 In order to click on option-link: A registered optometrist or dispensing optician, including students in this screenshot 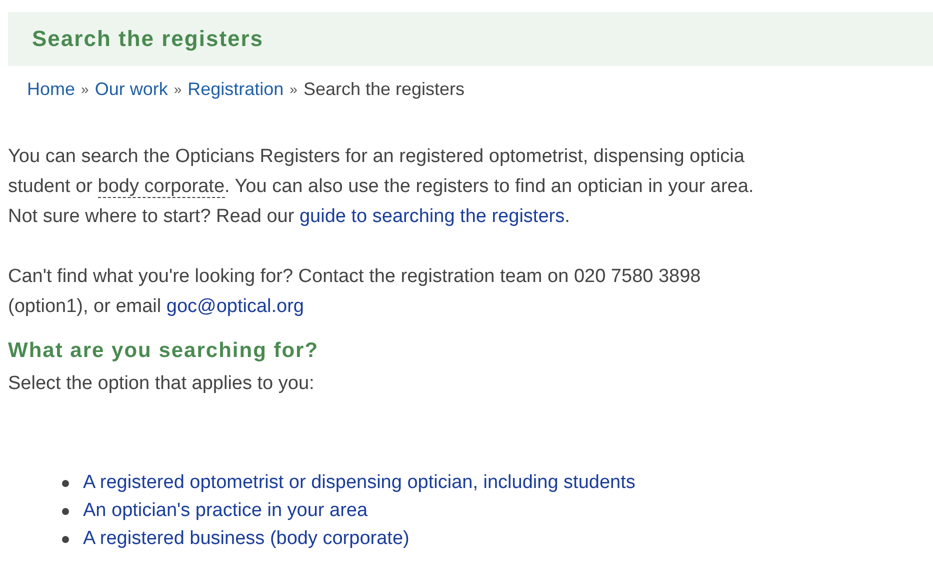, I will do `click(359, 483)`.